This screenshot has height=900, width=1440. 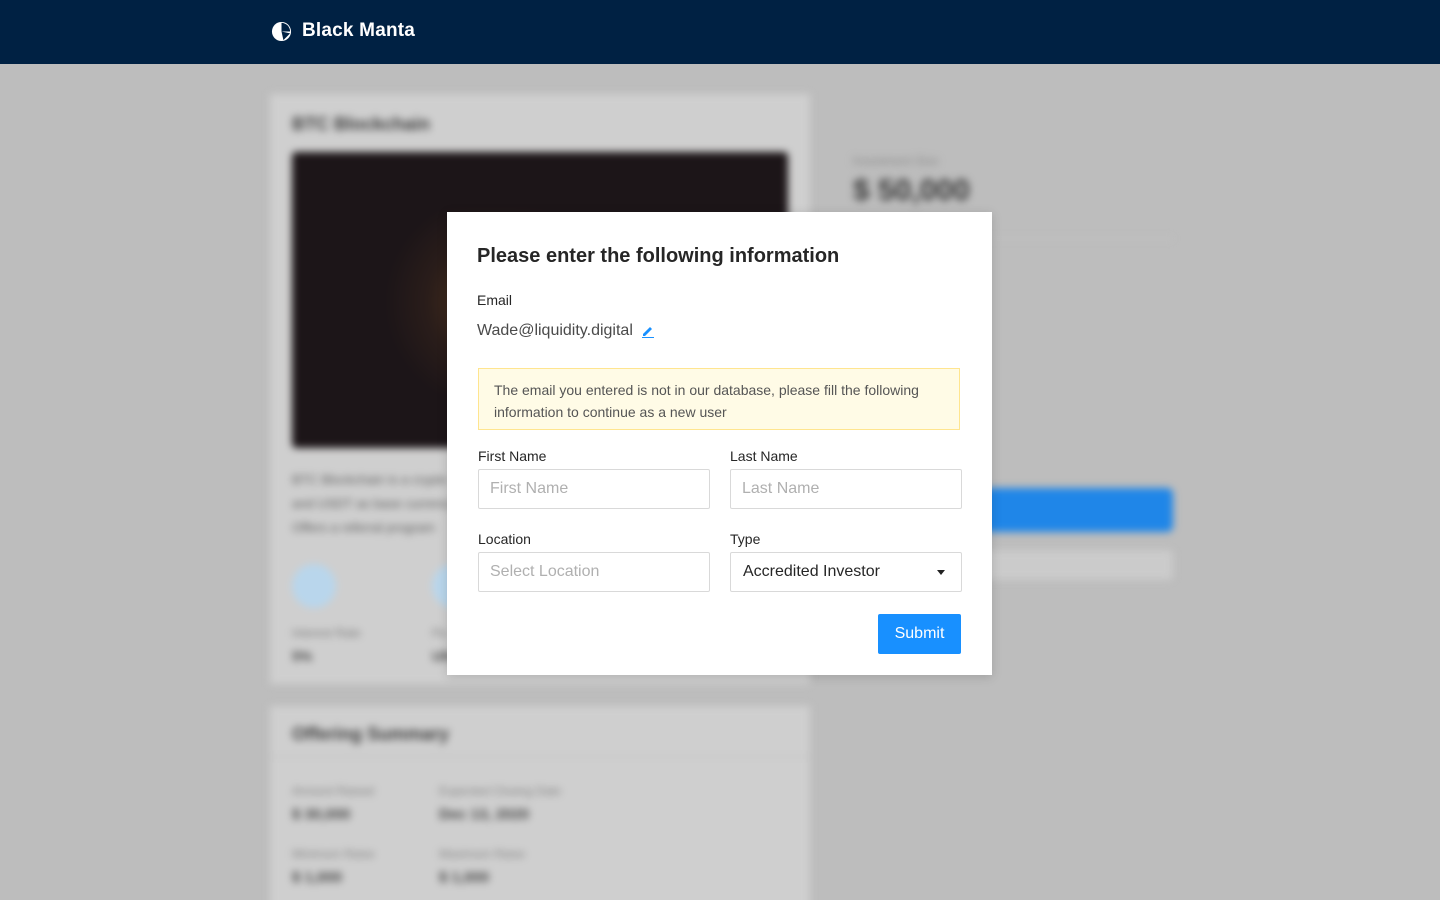 I want to click on email-row: Wade@liquidity.digital, so click(x=566, y=331).